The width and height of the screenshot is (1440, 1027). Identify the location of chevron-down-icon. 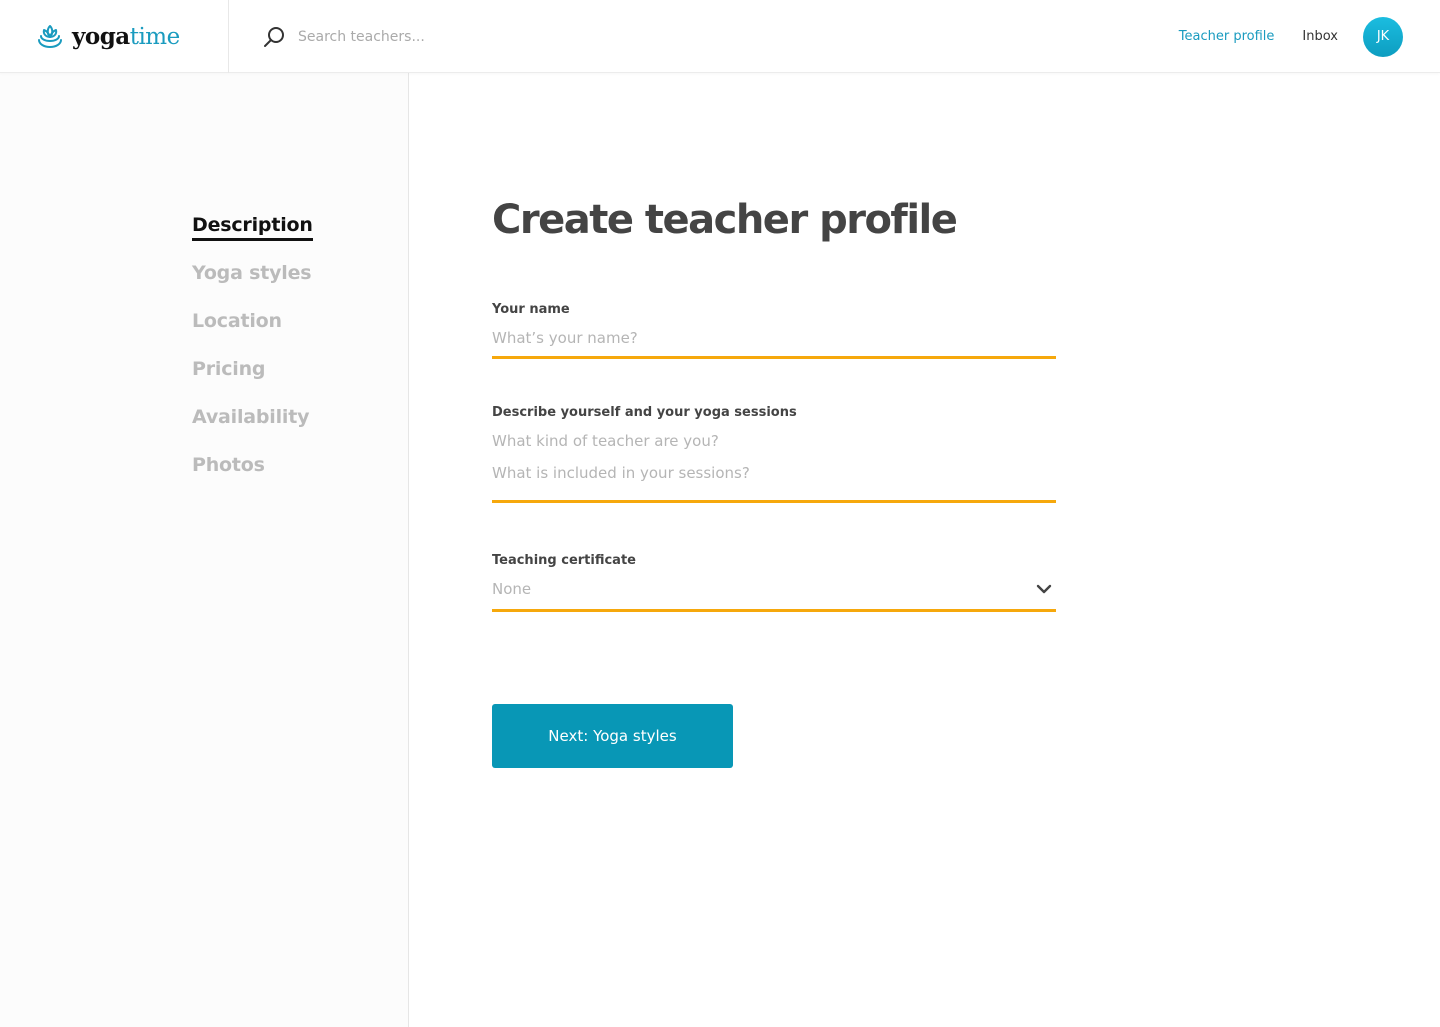
(1044, 589).